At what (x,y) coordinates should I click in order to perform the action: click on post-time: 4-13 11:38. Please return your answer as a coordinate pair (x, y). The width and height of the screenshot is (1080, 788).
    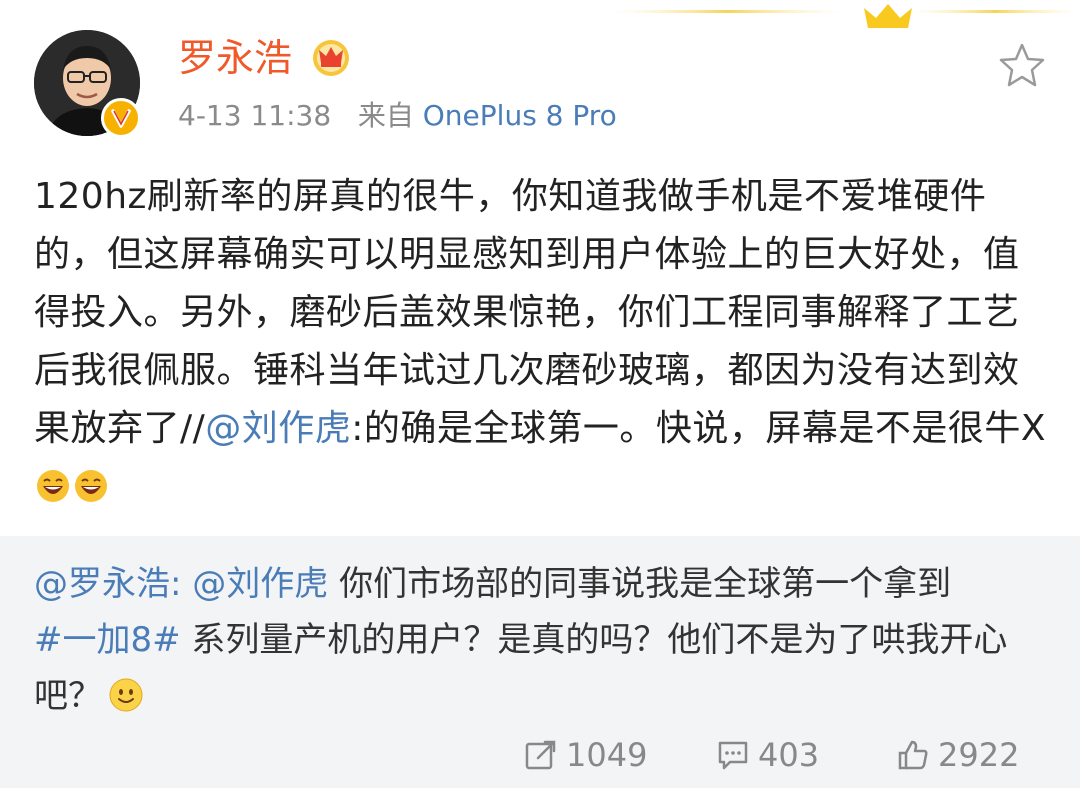
    Looking at the image, I should click on (255, 115).